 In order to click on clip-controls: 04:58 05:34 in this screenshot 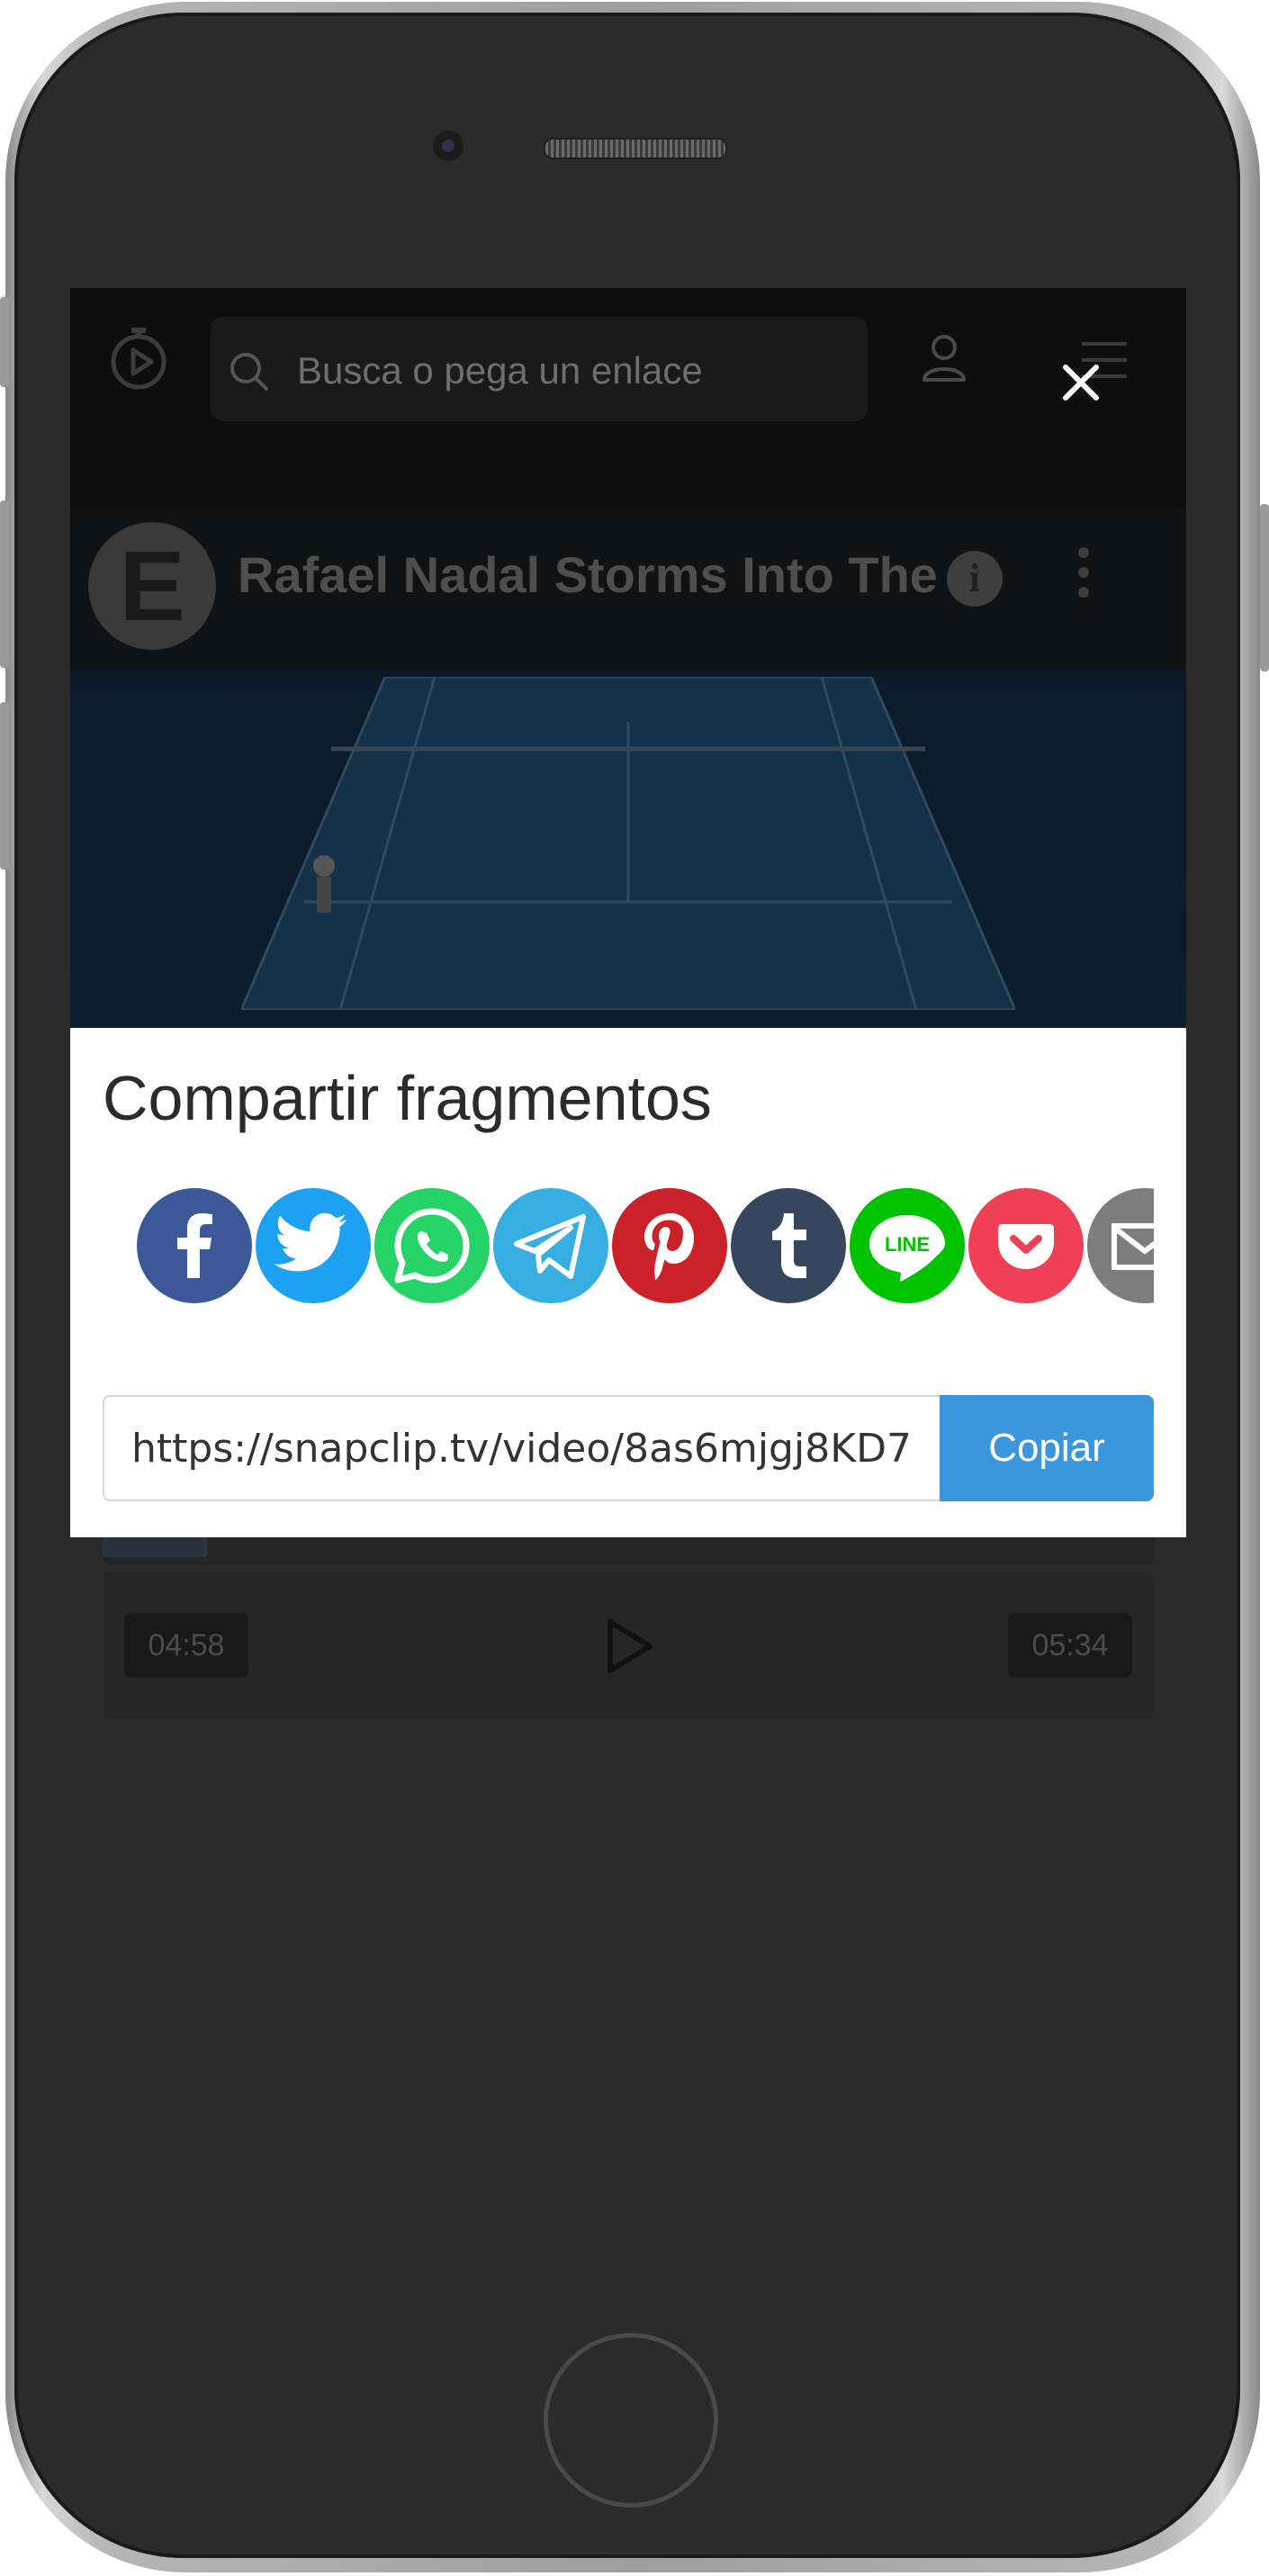, I will do `click(628, 1645)`.